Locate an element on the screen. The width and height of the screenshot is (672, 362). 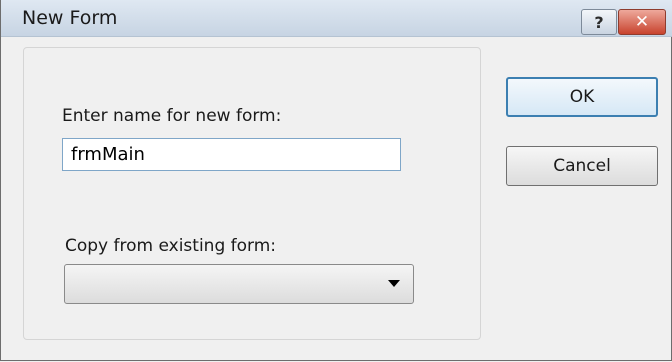
form-name-label: Enter name for new form: is located at coordinates (172, 116).